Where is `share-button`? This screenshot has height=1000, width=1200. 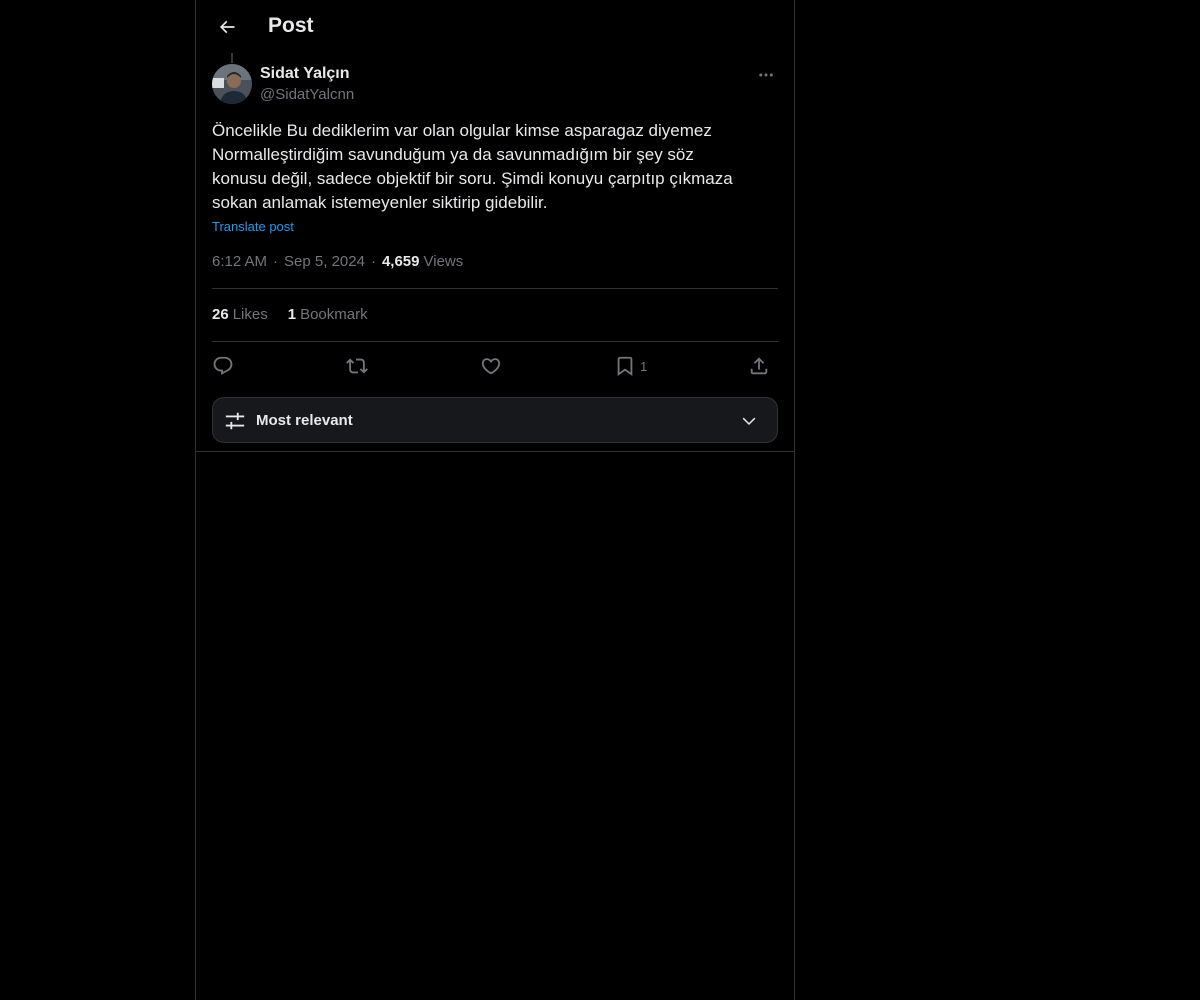 share-button is located at coordinates (759, 366).